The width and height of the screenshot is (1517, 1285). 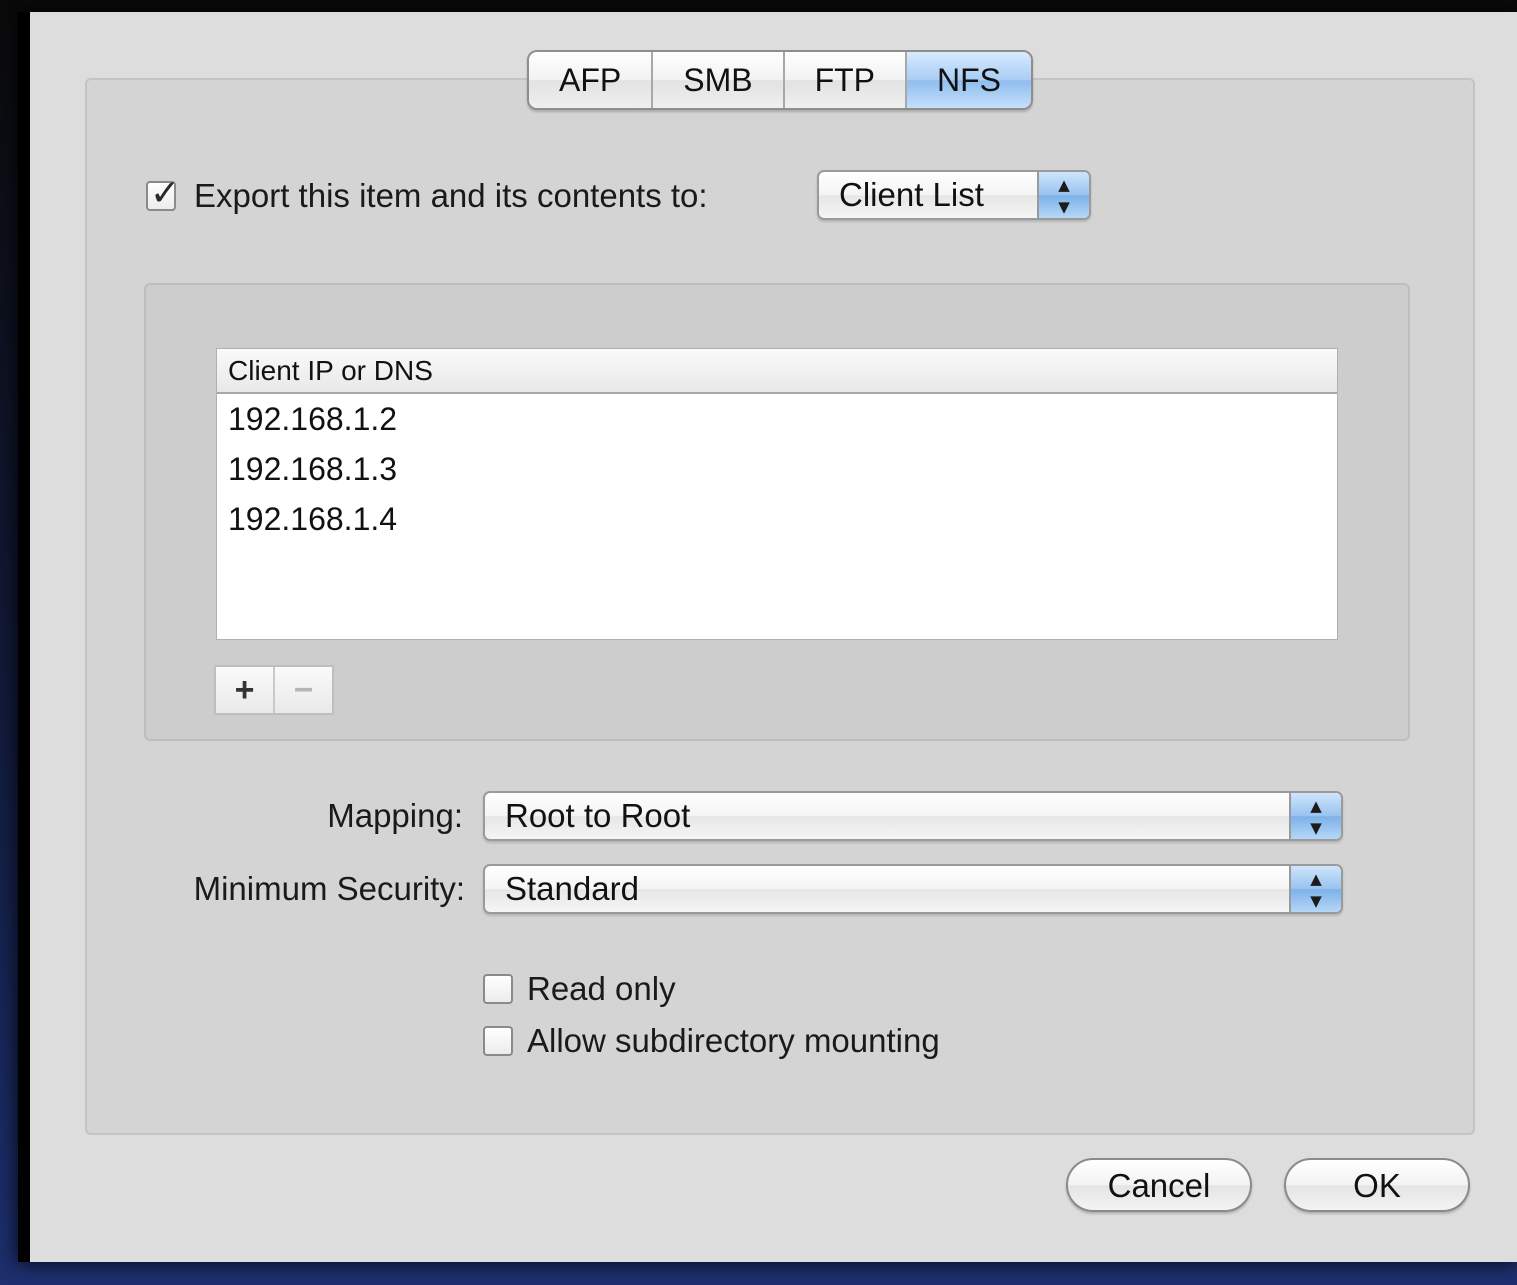 I want to click on table-row: 192.168.1.2, so click(x=777, y=419).